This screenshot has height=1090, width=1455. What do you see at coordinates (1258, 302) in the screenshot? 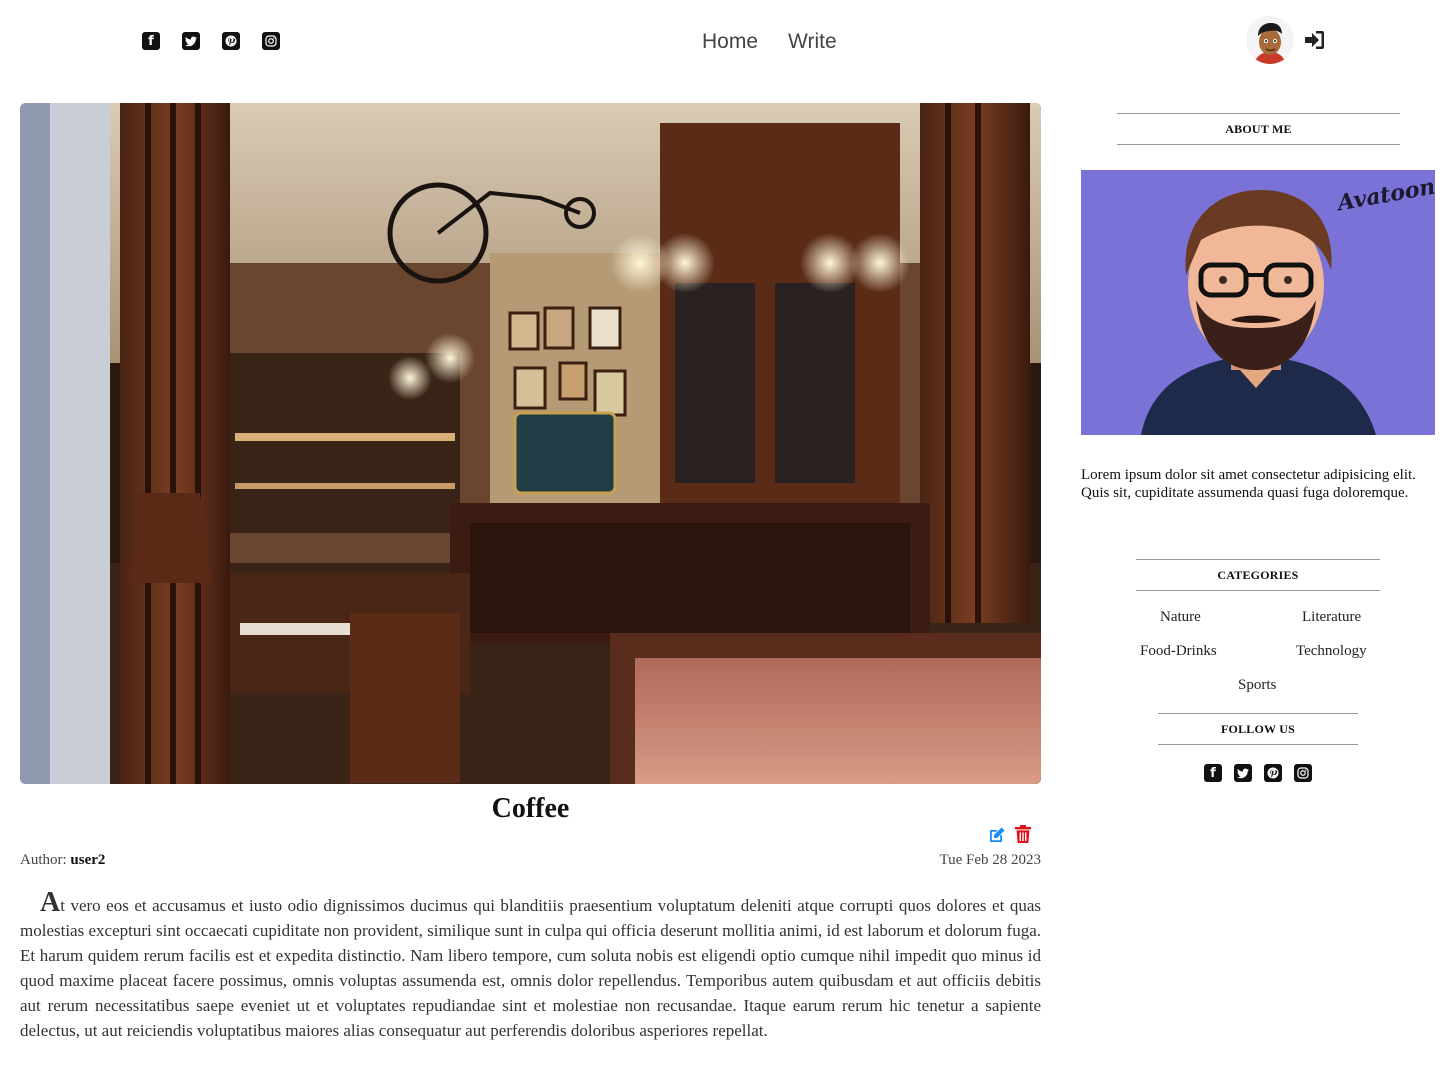
I see `about-me-avatar-image: Avatoon` at bounding box center [1258, 302].